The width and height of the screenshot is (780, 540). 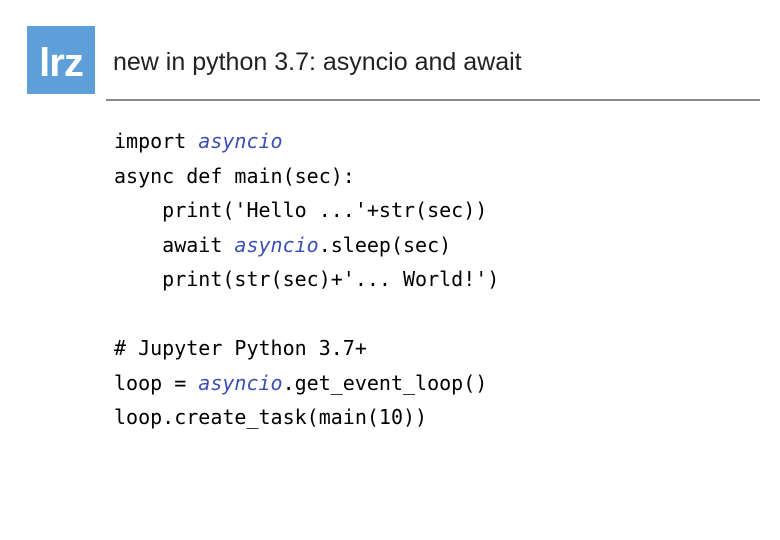 I want to click on code-token: print(str(sec)+'... World!'), so click(x=307, y=279).